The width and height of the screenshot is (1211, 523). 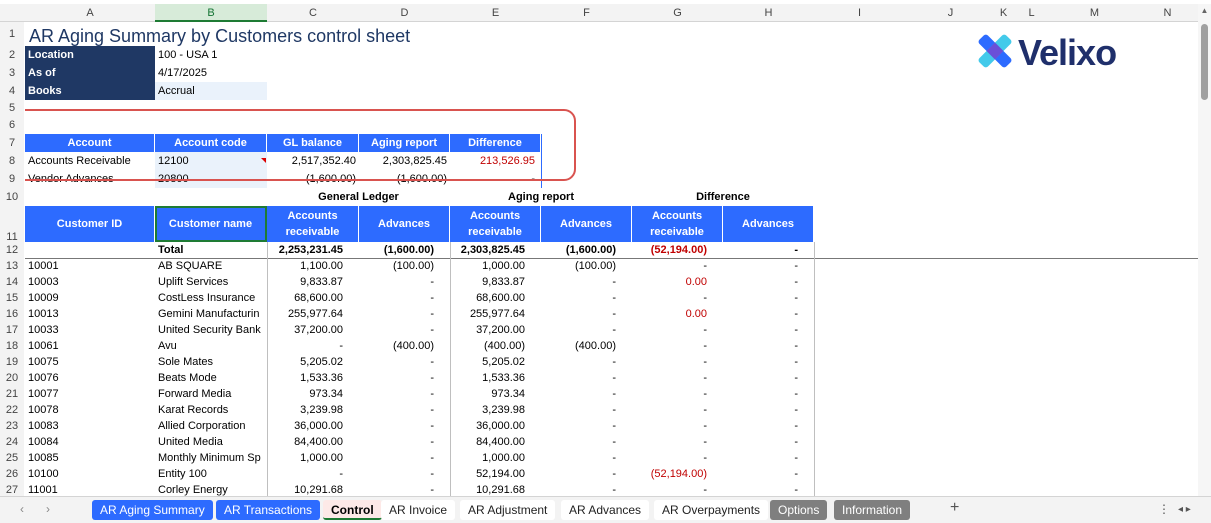 What do you see at coordinates (313, 250) in the screenshot?
I see `total-cell: 2,253,231.45` at bounding box center [313, 250].